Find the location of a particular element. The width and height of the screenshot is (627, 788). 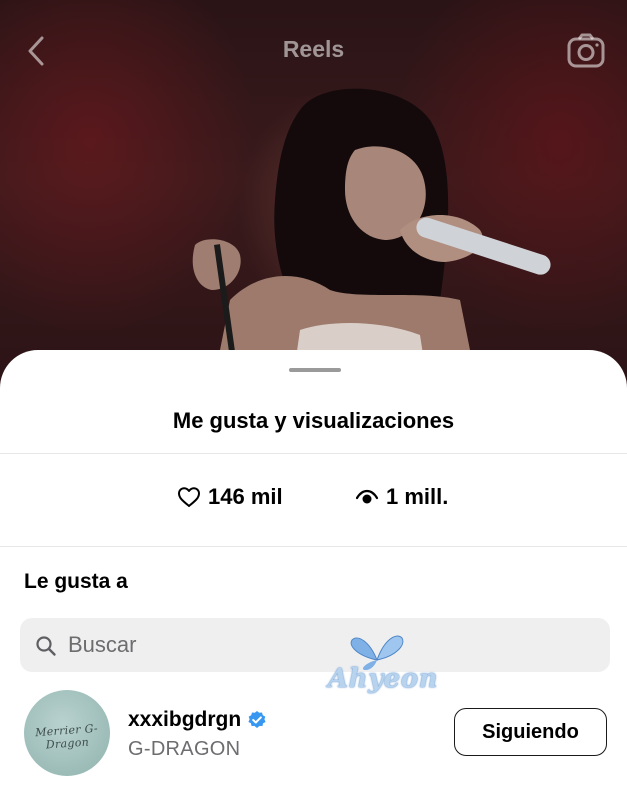

sheet-grabber is located at coordinates (315, 370).